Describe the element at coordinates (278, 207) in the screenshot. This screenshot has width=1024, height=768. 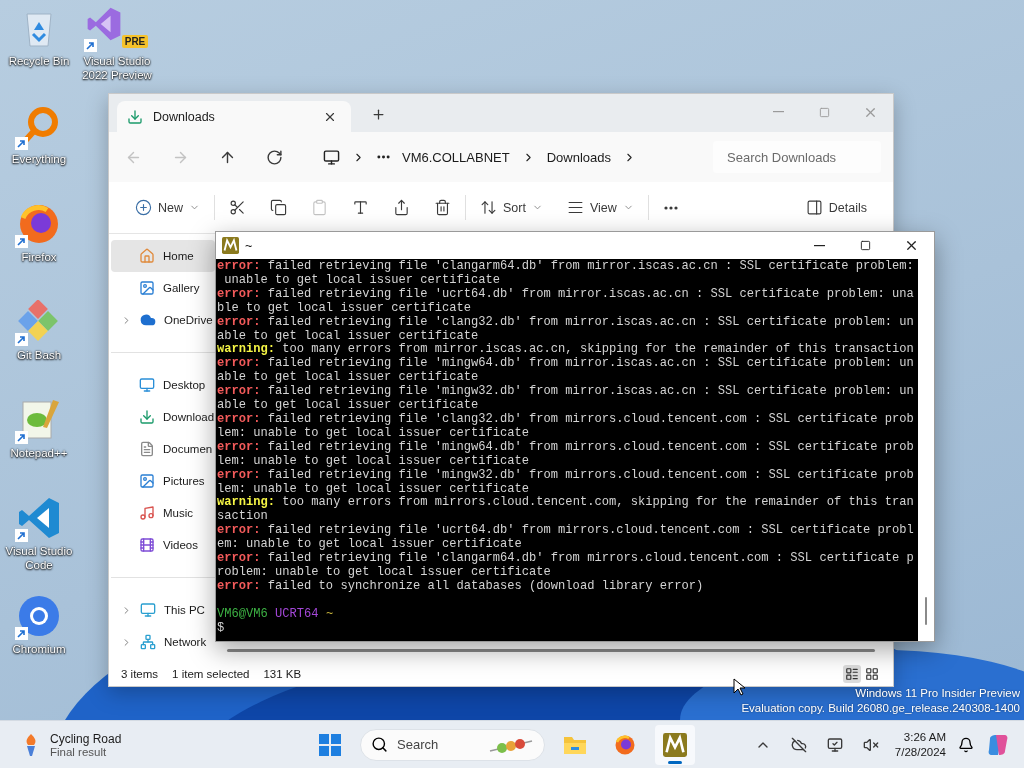
I see `copy-icon` at that location.